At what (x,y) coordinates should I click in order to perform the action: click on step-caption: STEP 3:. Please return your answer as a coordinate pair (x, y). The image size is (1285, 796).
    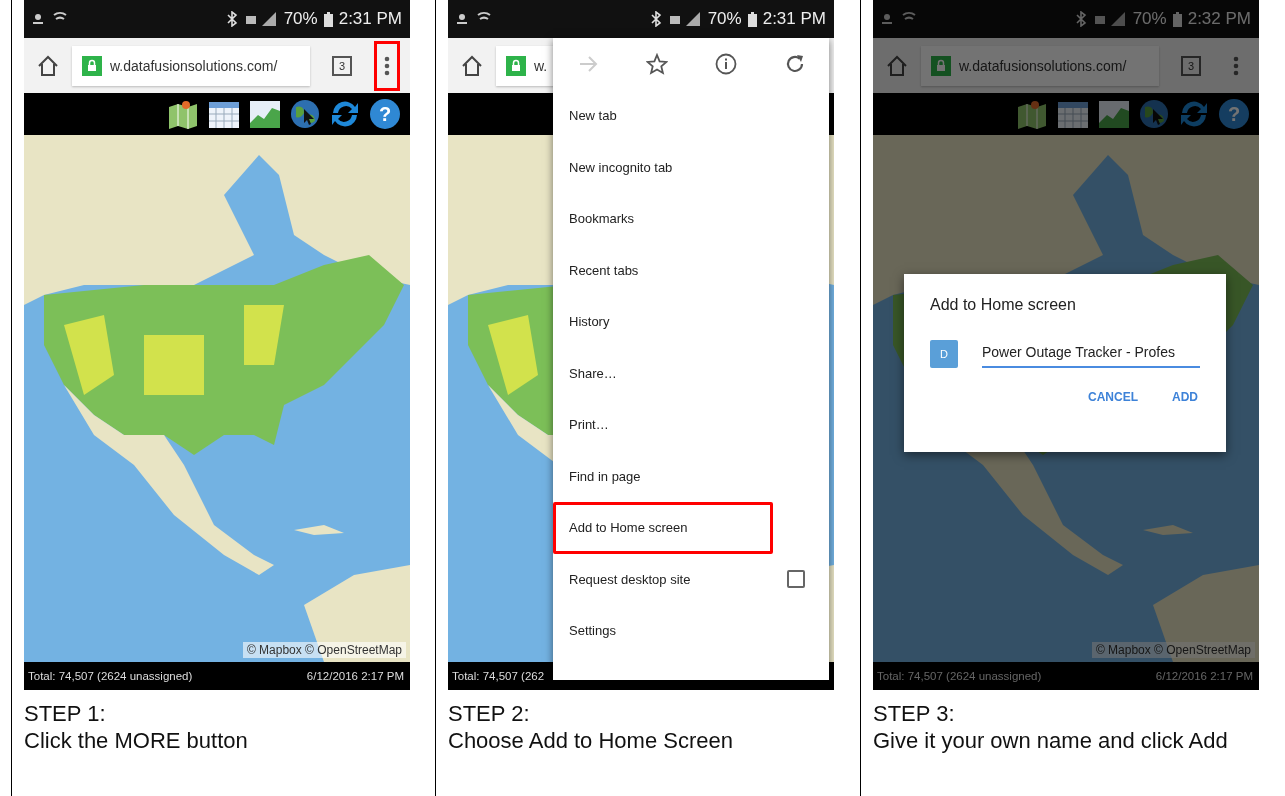
    Looking at the image, I should click on (914, 713).